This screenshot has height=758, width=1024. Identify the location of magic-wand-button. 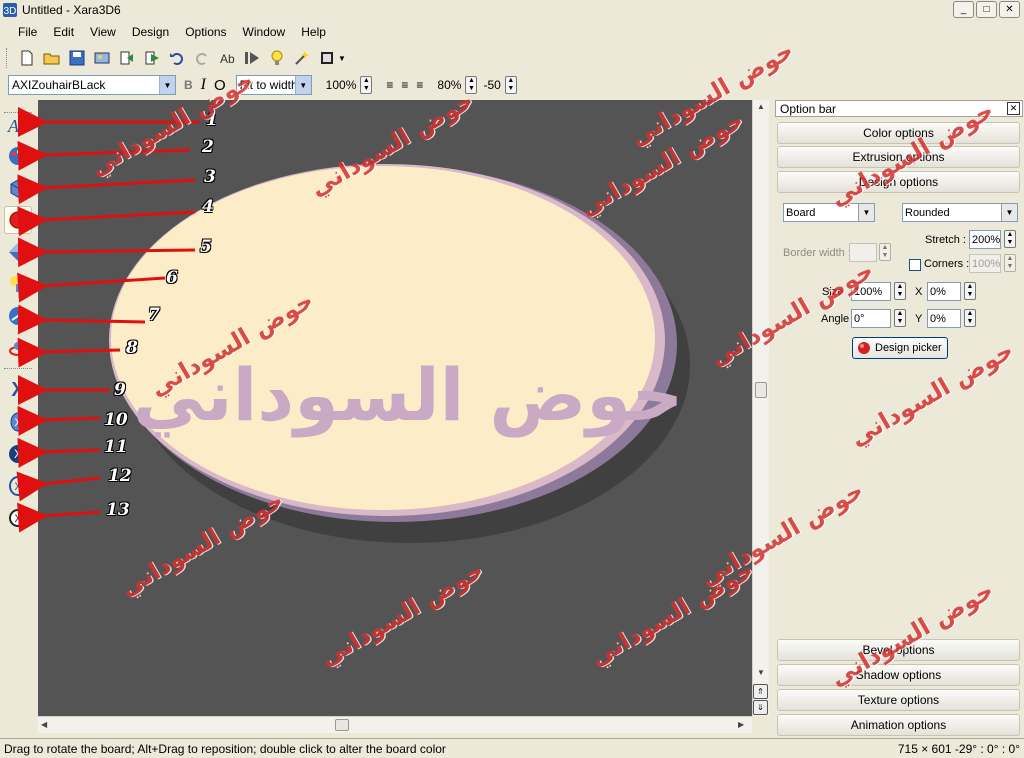
(302, 58).